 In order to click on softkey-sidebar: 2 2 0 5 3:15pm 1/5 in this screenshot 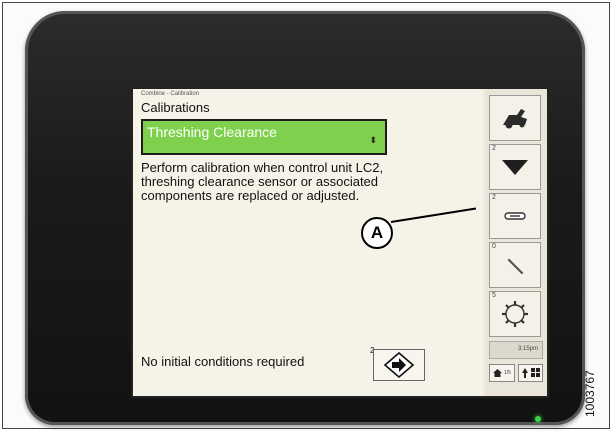, I will do `click(516, 242)`.